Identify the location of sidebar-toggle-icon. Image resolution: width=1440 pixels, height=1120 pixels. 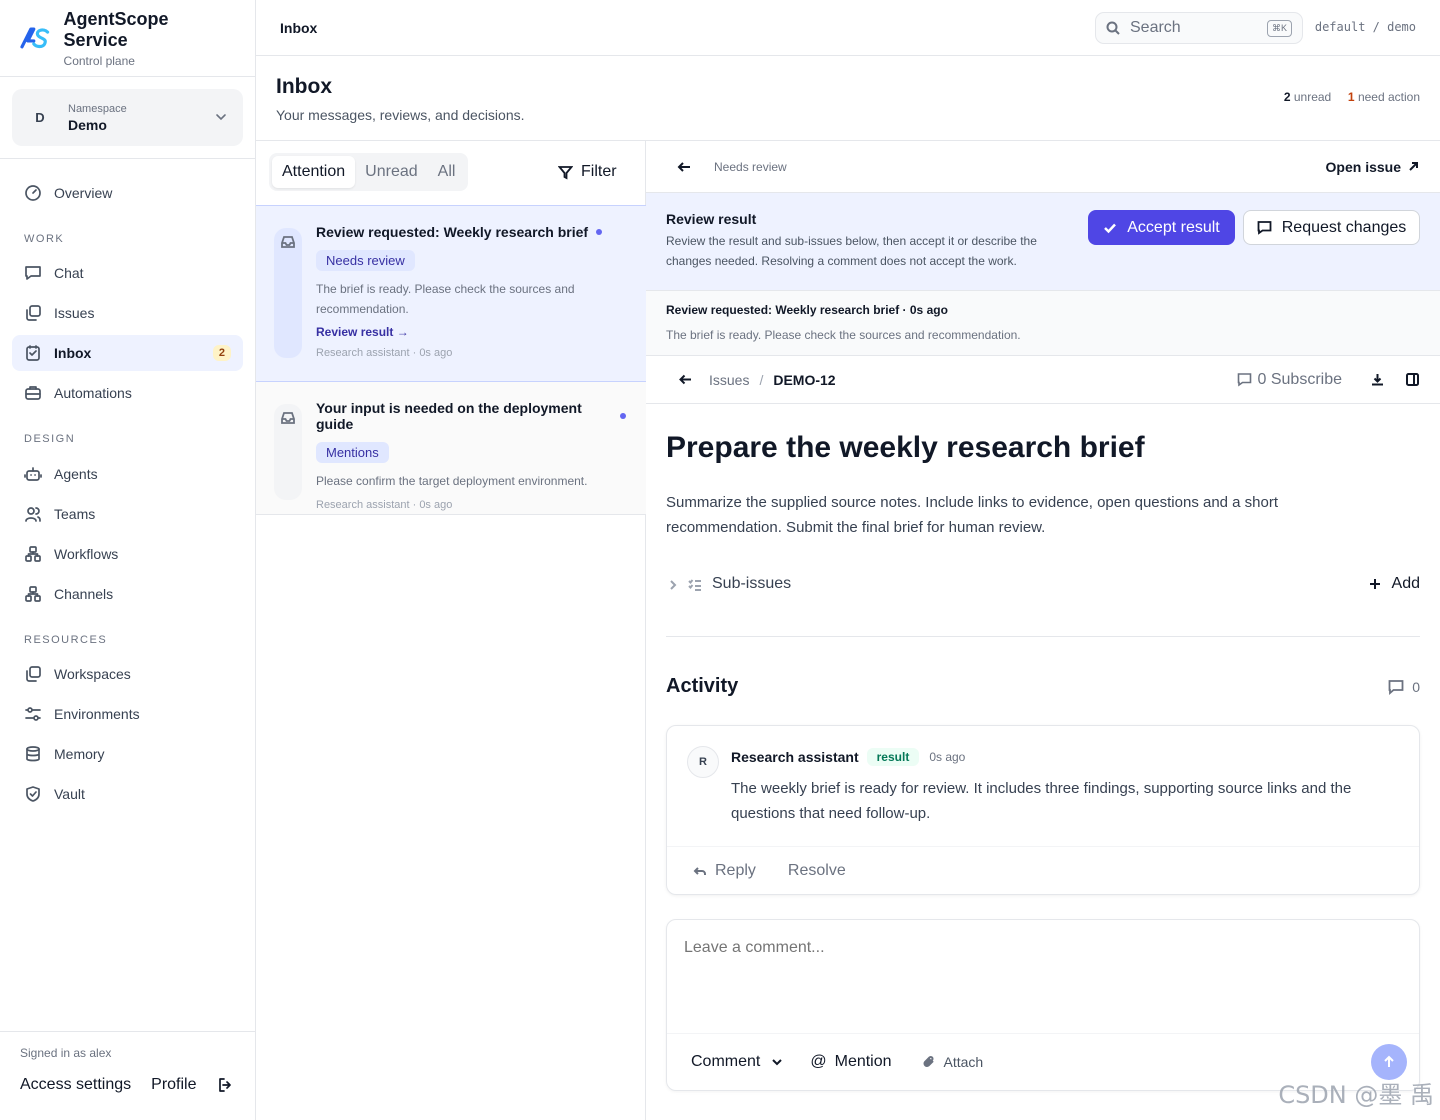
(1412, 379).